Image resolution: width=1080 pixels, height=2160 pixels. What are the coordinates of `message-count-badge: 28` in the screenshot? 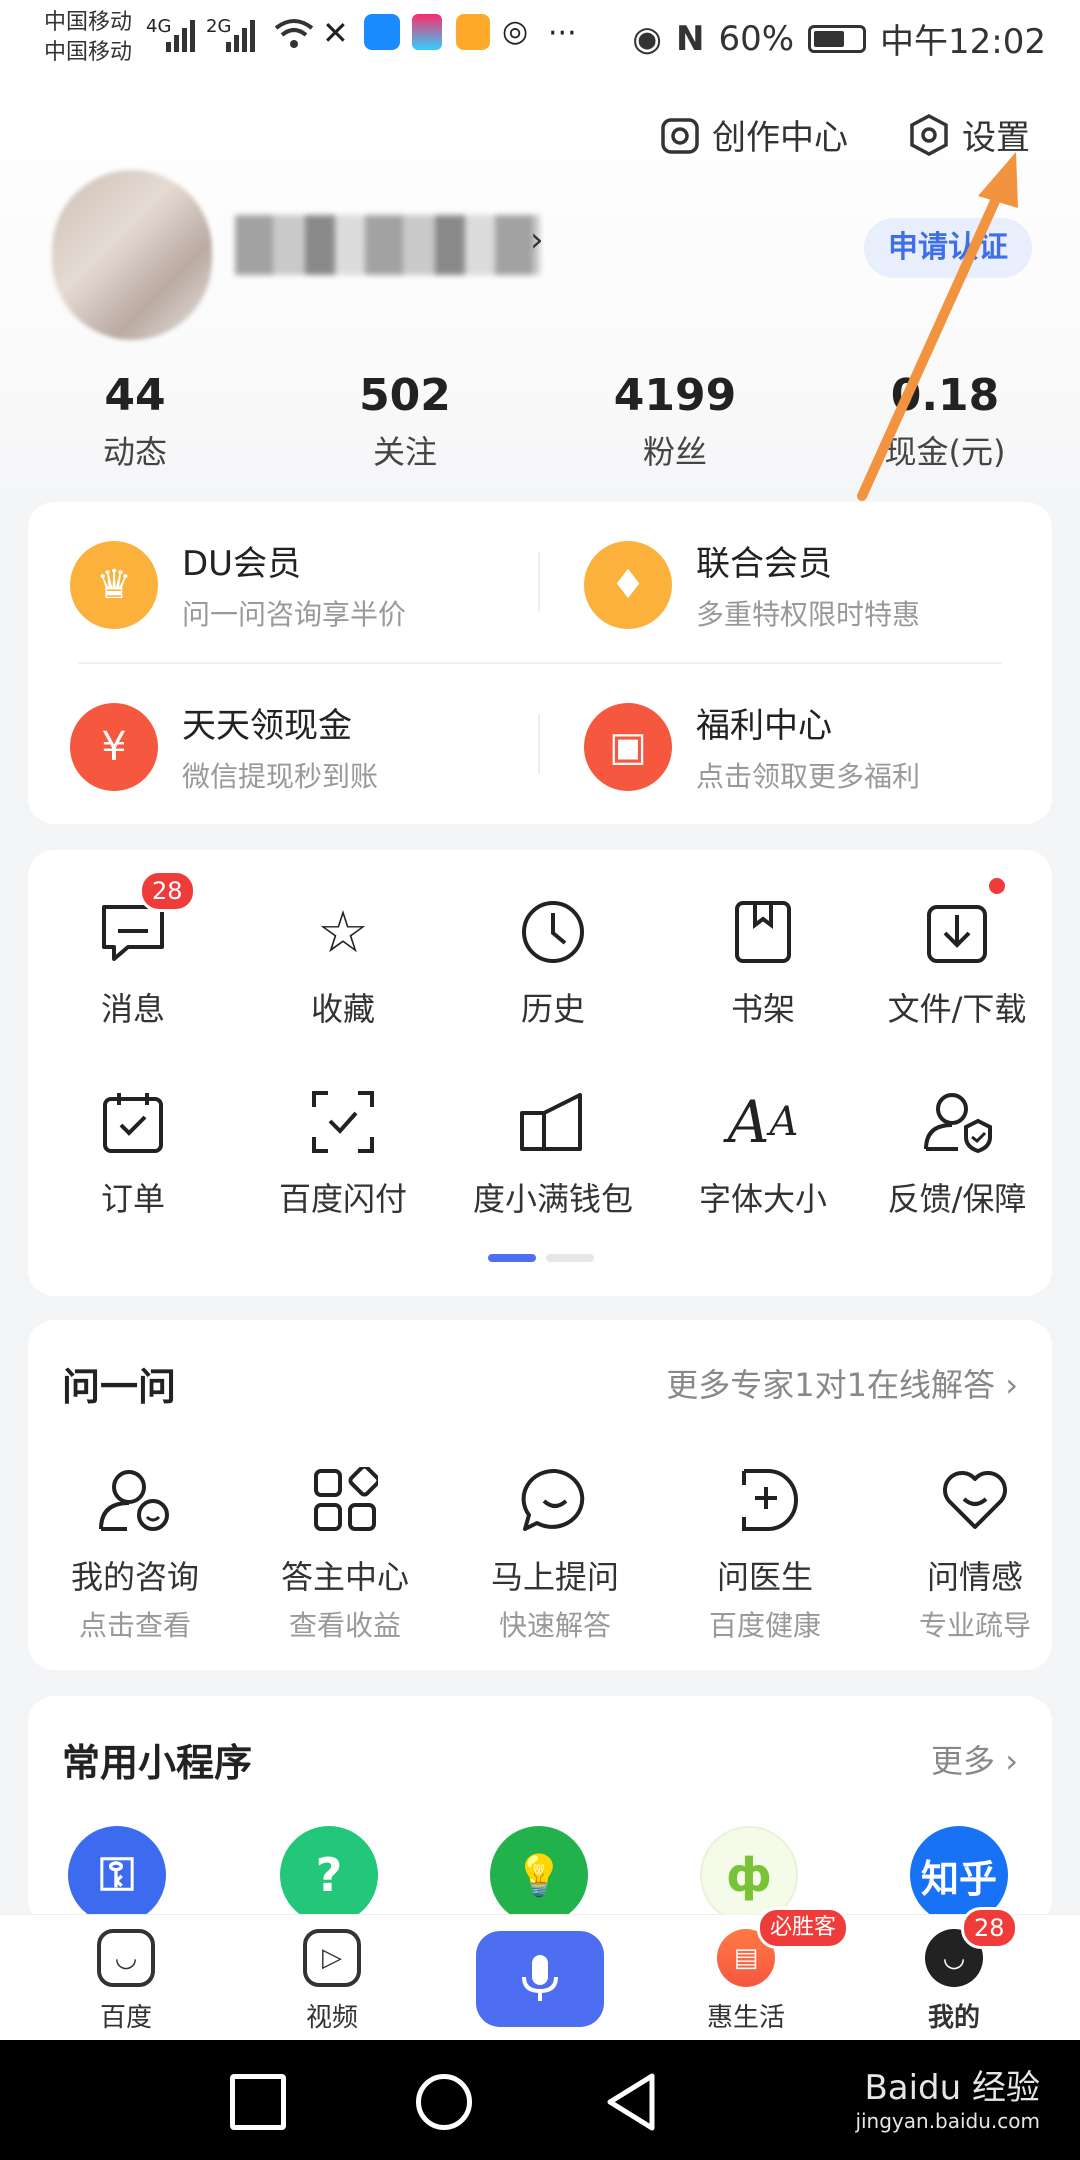 It's located at (167, 891).